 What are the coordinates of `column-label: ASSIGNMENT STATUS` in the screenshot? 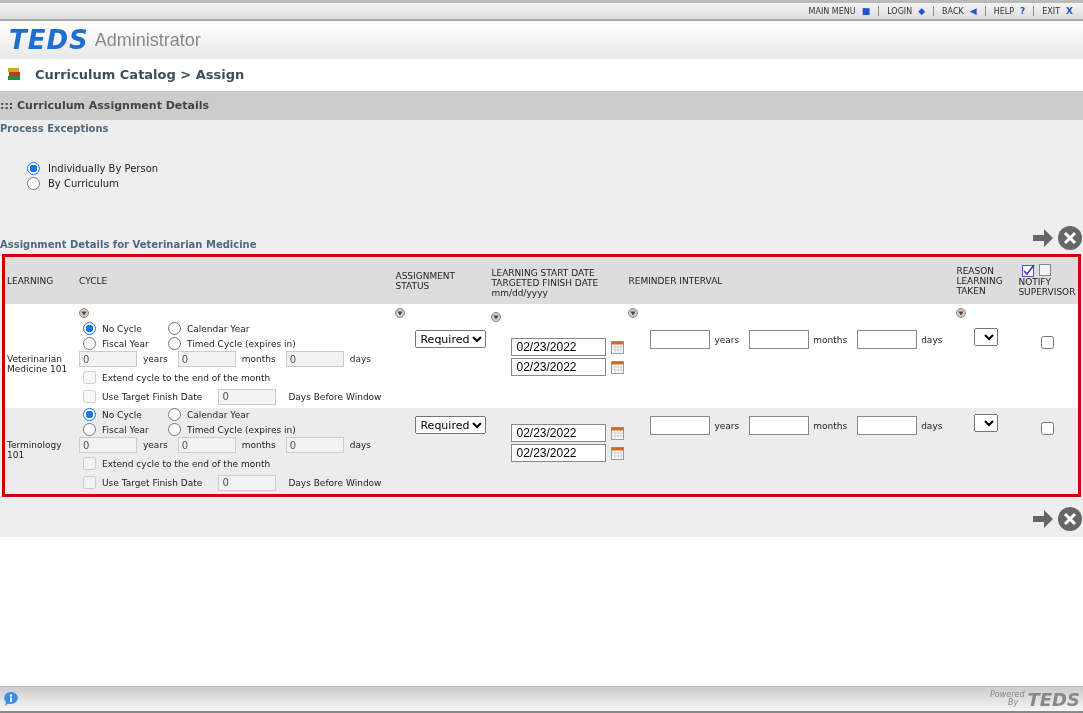 It's located at (425, 280).